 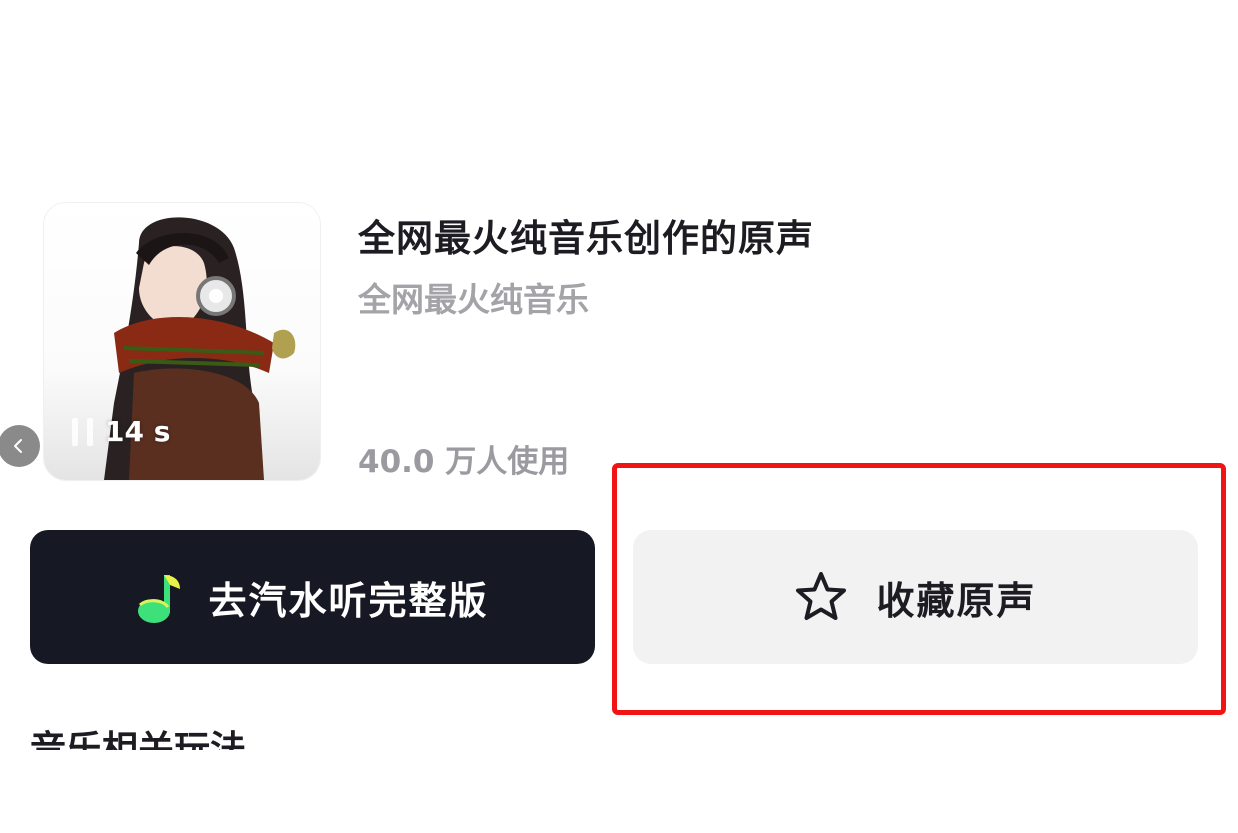 What do you see at coordinates (473, 297) in the screenshot?
I see `track-artist: 全网最火纯音乐` at bounding box center [473, 297].